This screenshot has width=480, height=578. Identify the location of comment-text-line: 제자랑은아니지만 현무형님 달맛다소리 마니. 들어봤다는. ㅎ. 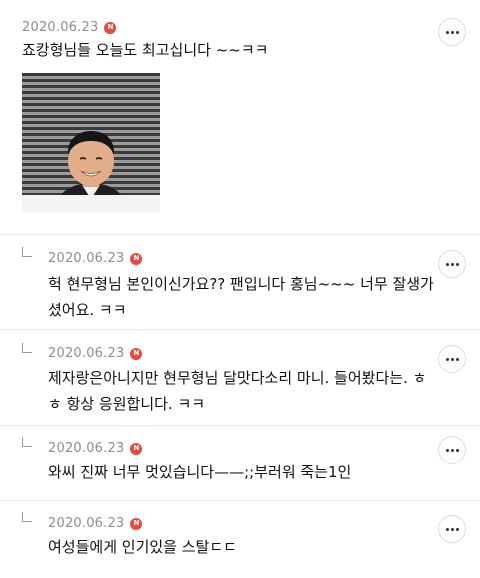
(237, 378).